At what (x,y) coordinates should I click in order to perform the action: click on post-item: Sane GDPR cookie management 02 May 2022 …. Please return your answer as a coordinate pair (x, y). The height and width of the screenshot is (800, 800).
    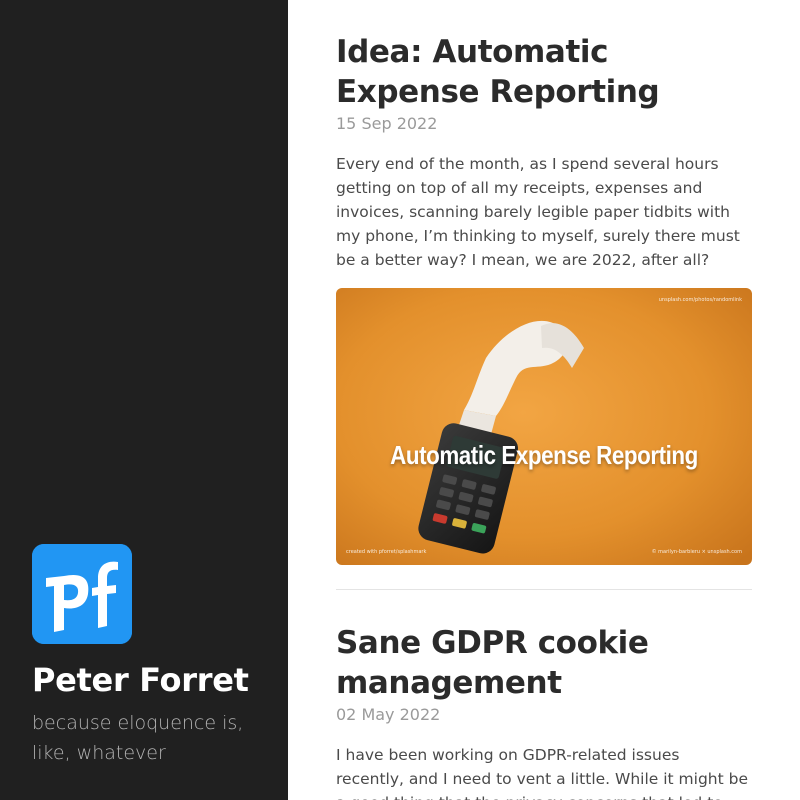
    Looking at the image, I should click on (544, 711).